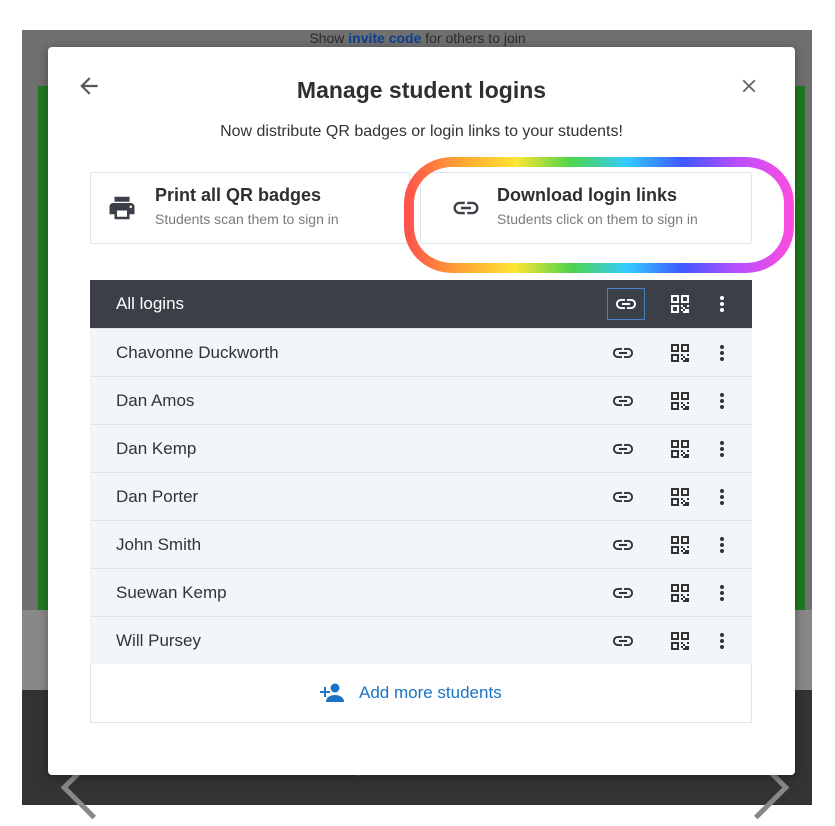  What do you see at coordinates (159, 640) in the screenshot?
I see `student-name: Will Pursey` at bounding box center [159, 640].